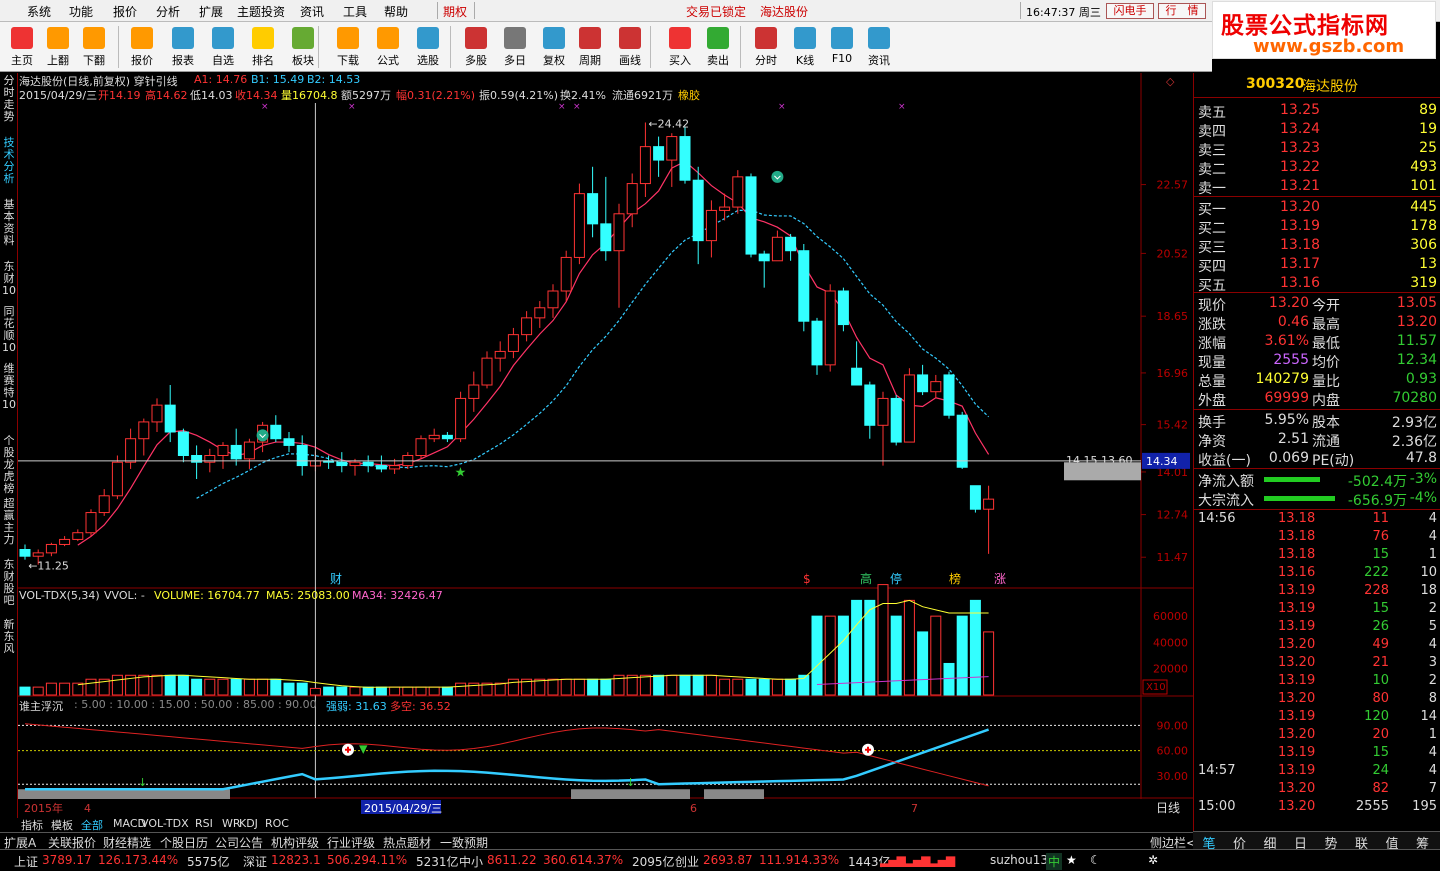 The image size is (1440, 871). Describe the element at coordinates (92, 824) in the screenshot. I see `indicator-tab: 全部` at that location.